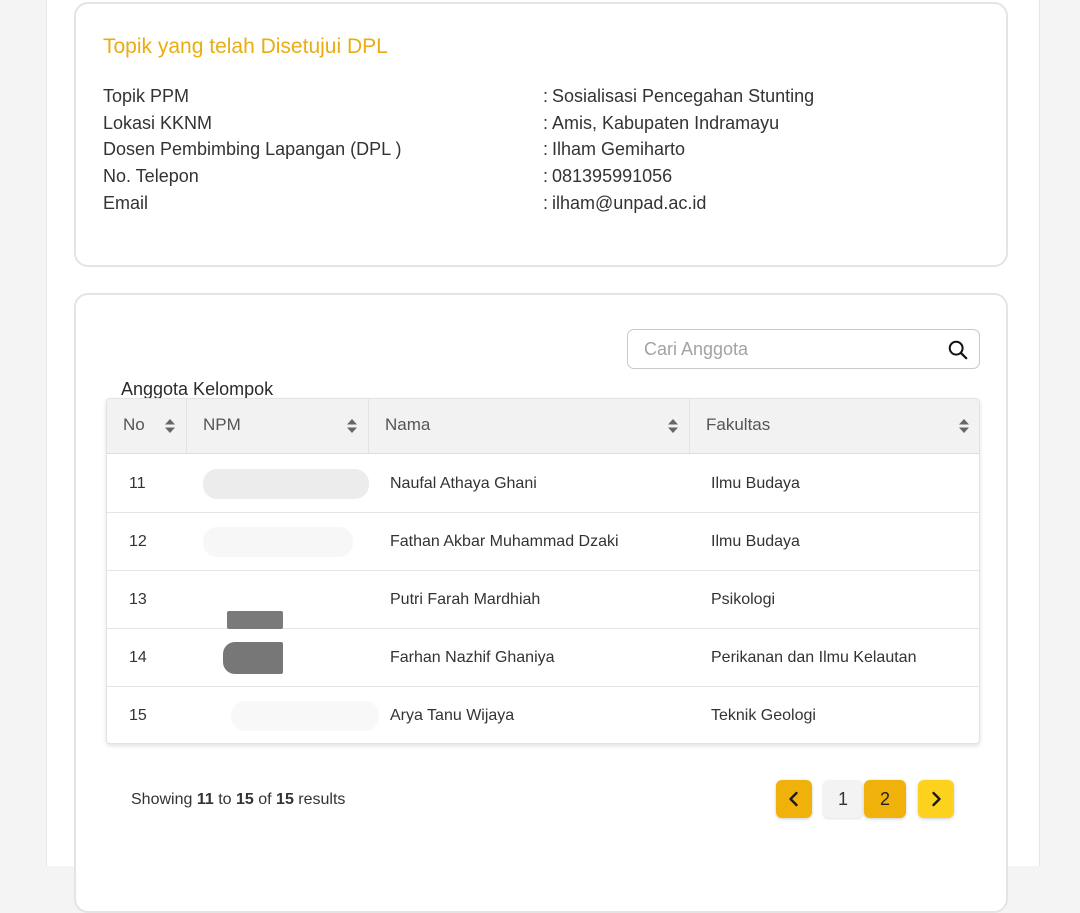  I want to click on info-label: Dosen Pembimbing Lapangan (DPL ), so click(252, 149).